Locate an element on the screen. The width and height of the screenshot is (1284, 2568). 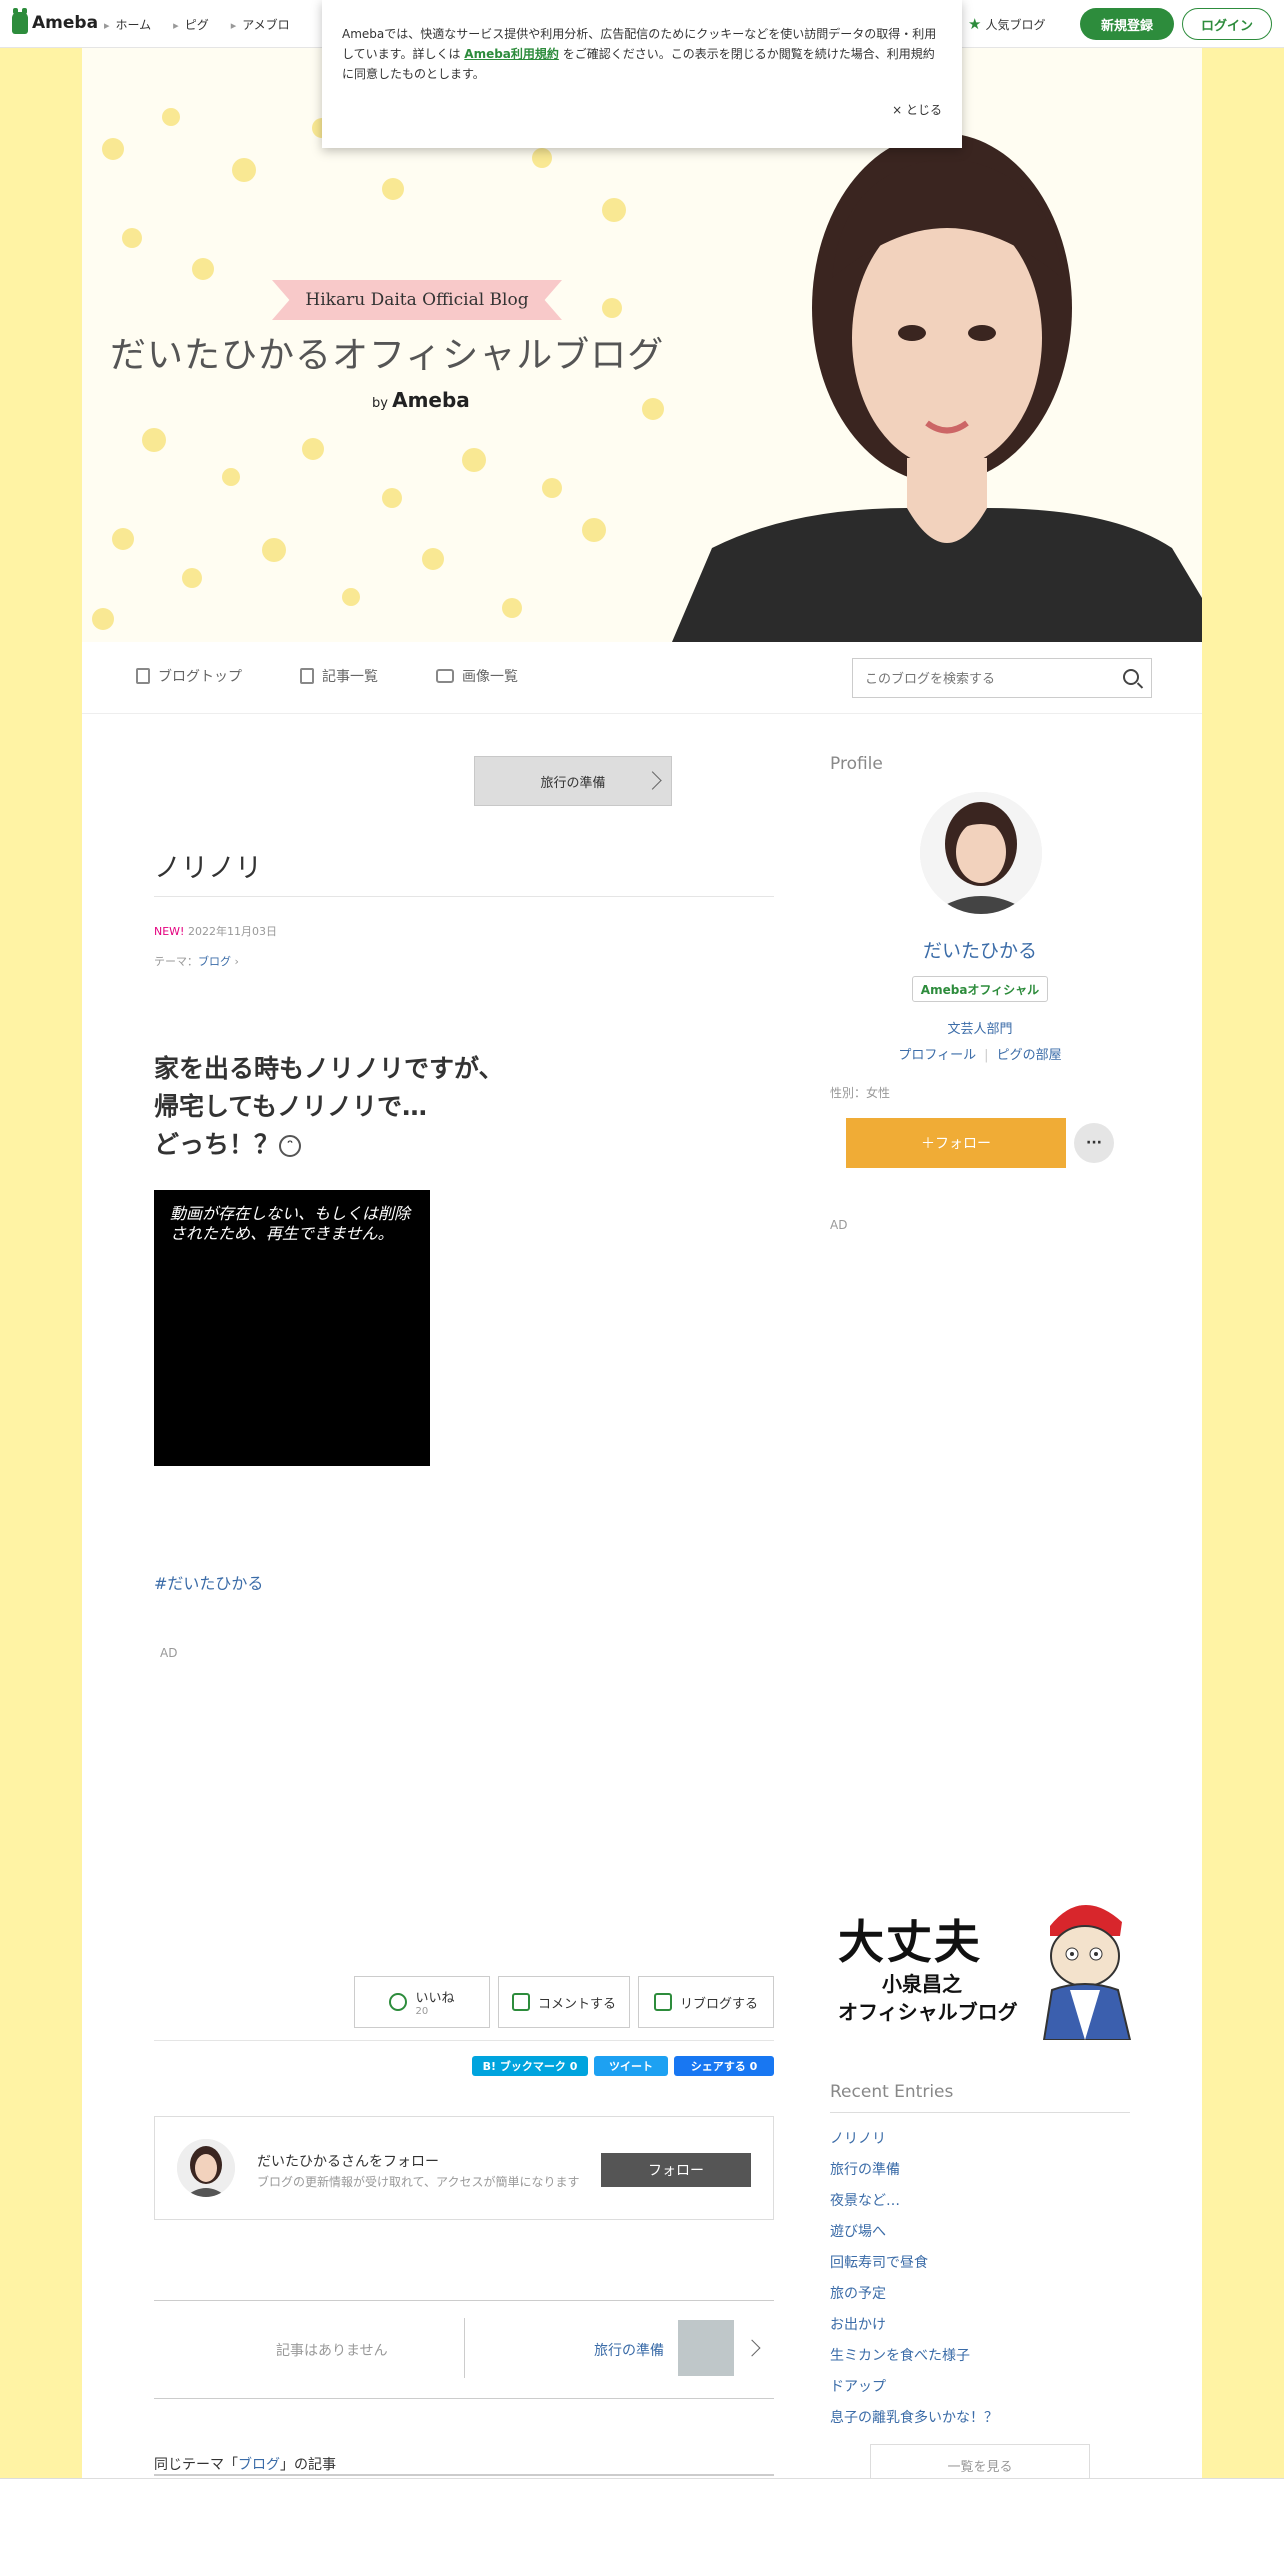
like-count: 20 is located at coordinates (422, 2011).